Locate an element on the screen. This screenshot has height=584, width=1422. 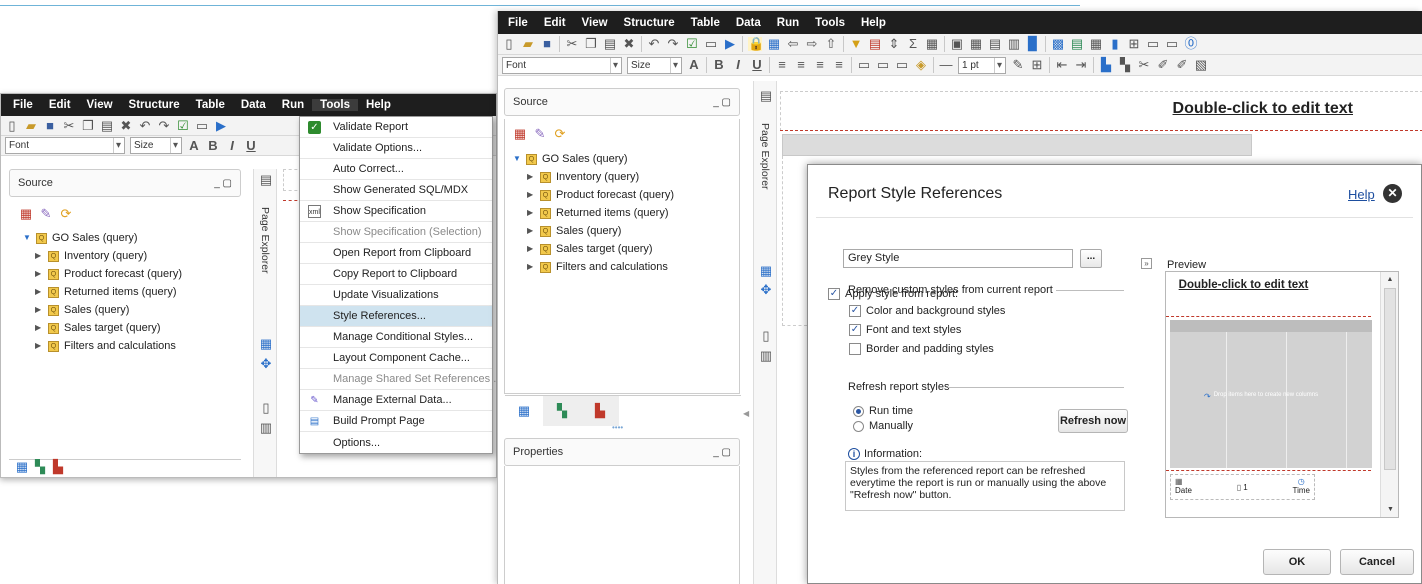
split-cells-icon: ▭ is located at coordinates (1172, 44).